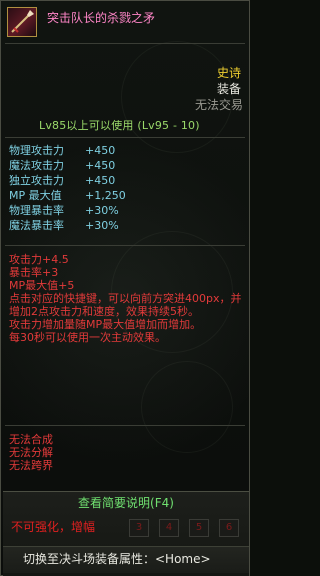 The image size is (320, 576). I want to click on switch-attributes-bar: 切换至决斗场装备属性：<Home>, so click(126, 559).